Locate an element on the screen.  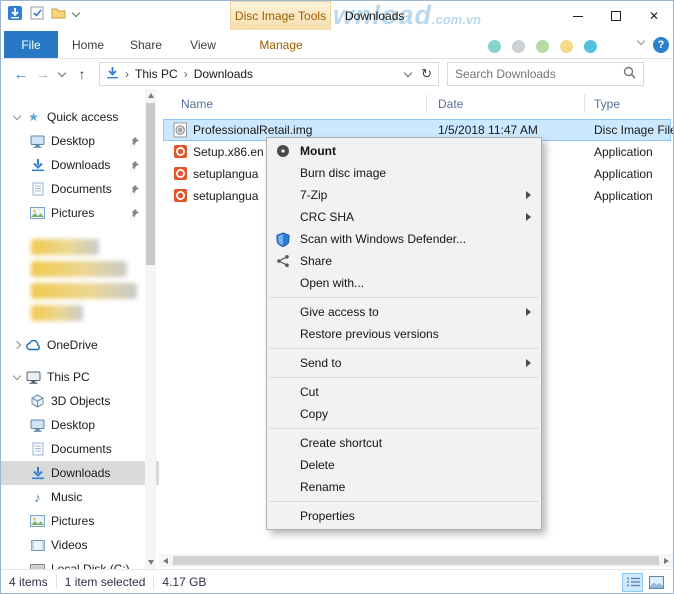
column-header-type: Type is located at coordinates (607, 104).